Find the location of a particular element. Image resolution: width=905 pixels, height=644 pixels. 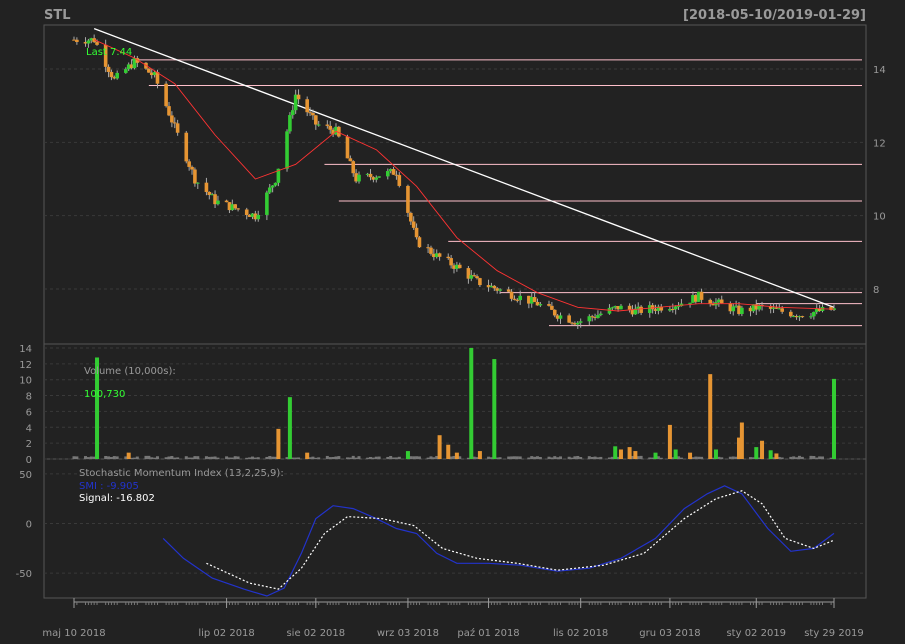

volume-tick-label: 14 is located at coordinates (25, 349).